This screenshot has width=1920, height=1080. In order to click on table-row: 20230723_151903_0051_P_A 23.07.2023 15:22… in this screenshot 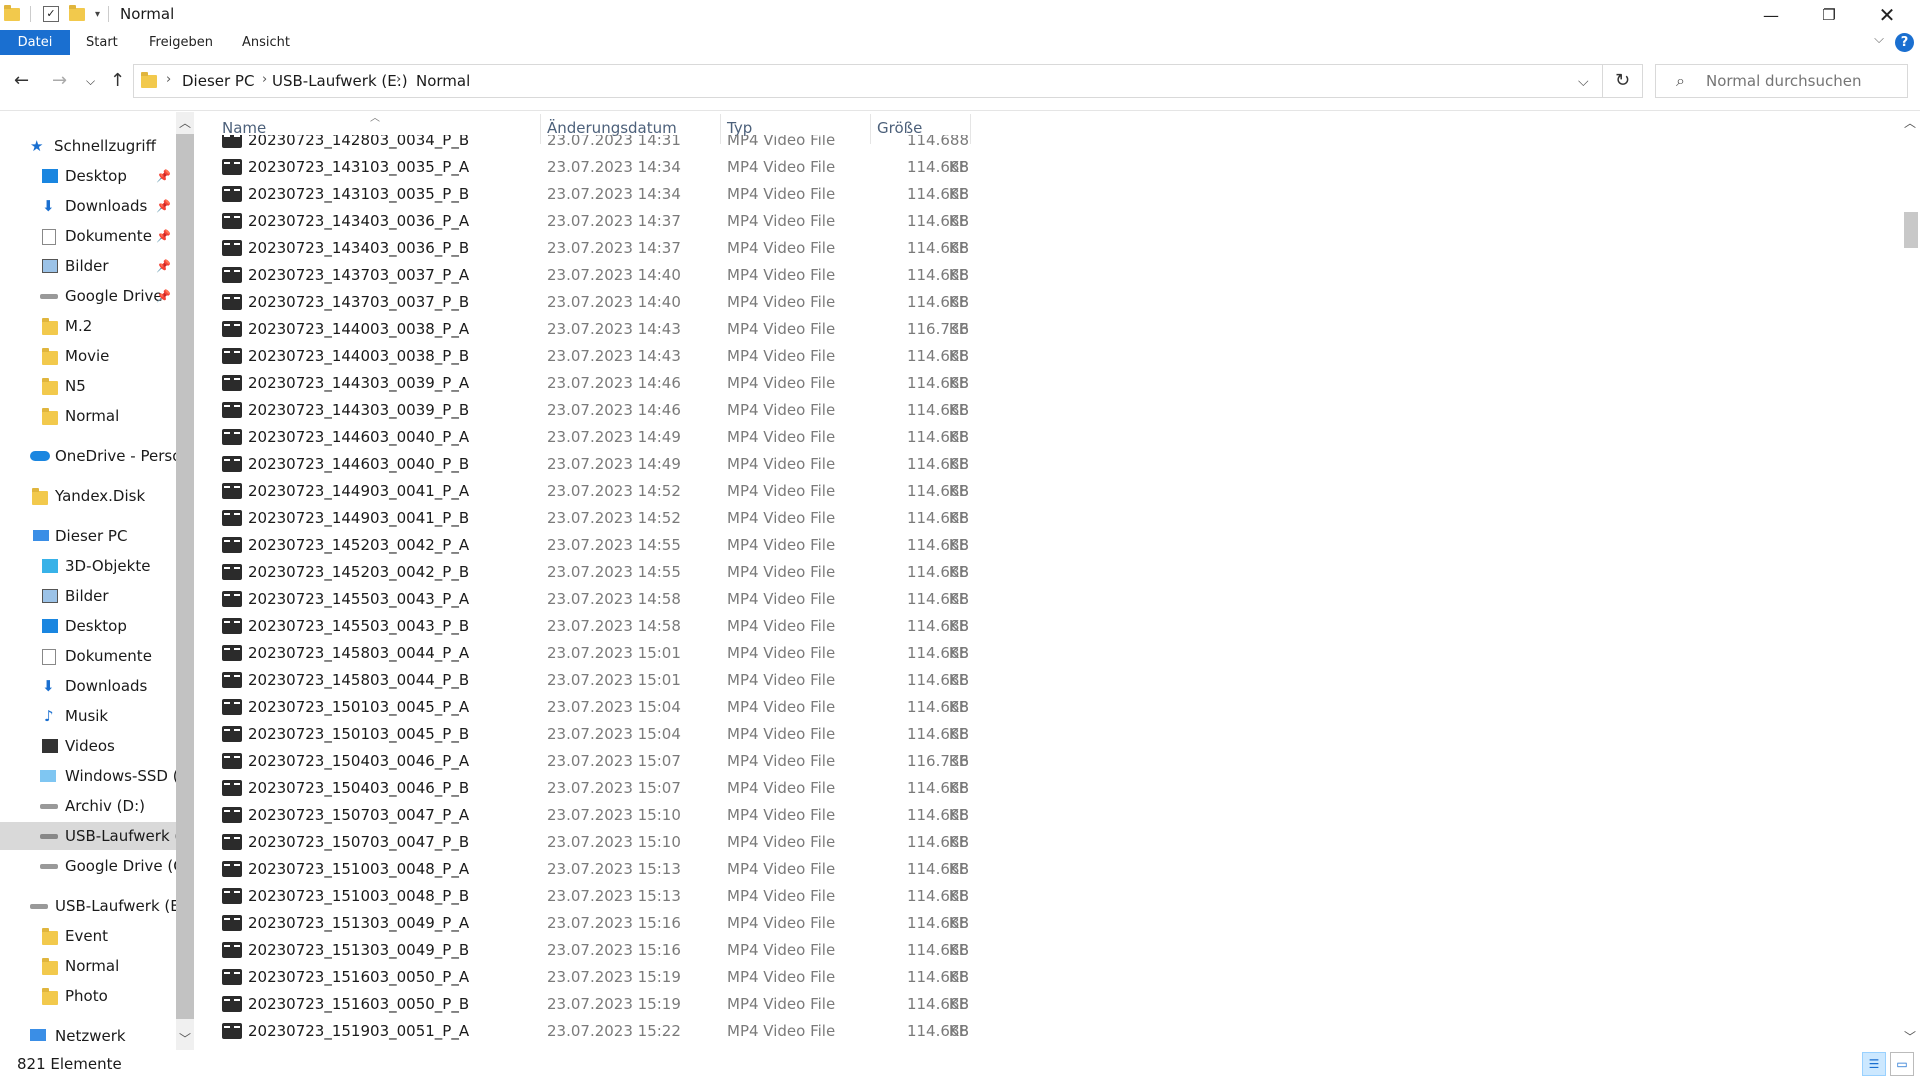, I will do `click(600, 1031)`.